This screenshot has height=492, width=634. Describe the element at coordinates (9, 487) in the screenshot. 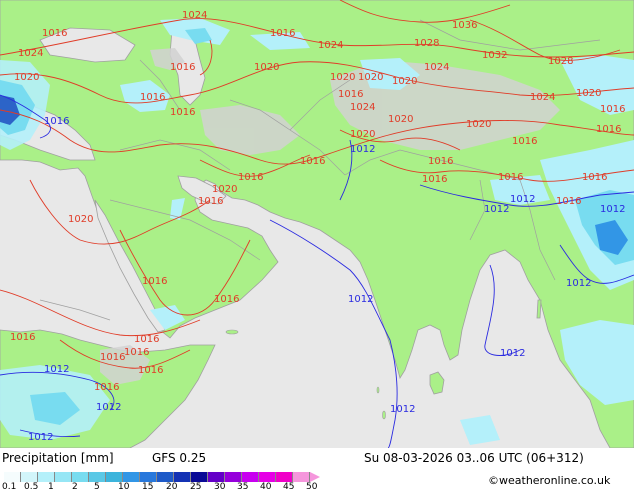

I see `legend-tick-label: 0.1` at that location.